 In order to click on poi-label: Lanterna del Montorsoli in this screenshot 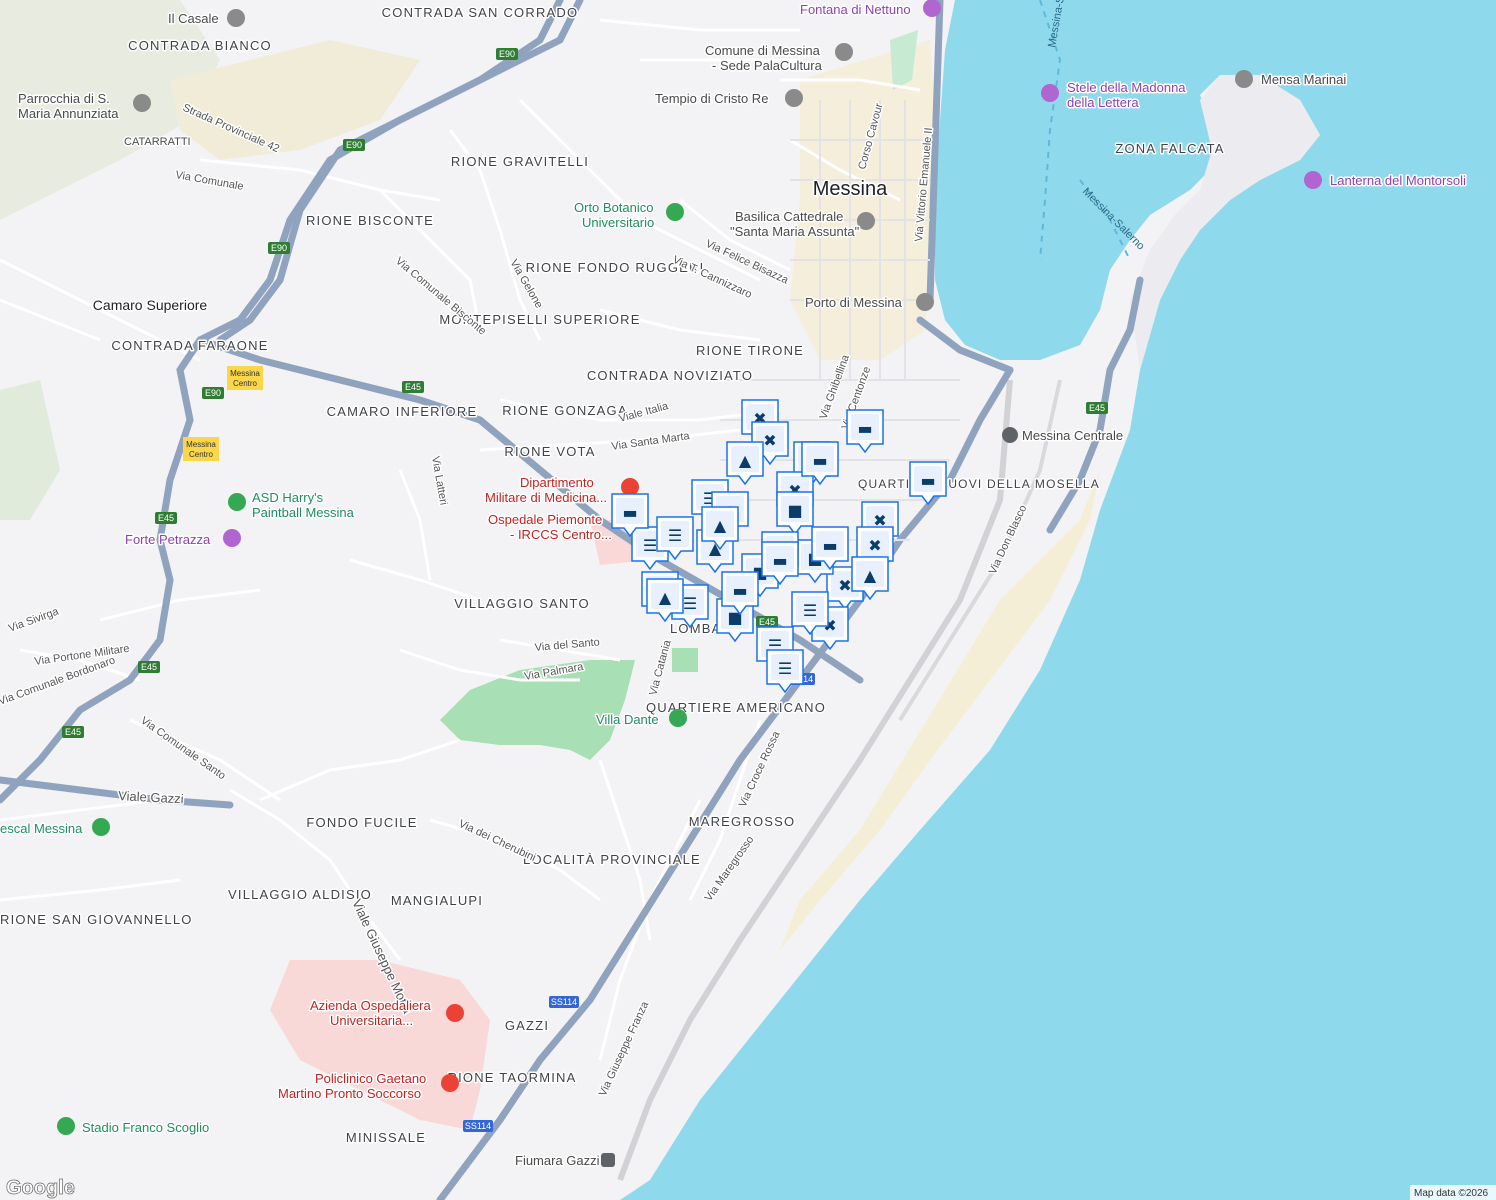, I will do `click(1398, 180)`.